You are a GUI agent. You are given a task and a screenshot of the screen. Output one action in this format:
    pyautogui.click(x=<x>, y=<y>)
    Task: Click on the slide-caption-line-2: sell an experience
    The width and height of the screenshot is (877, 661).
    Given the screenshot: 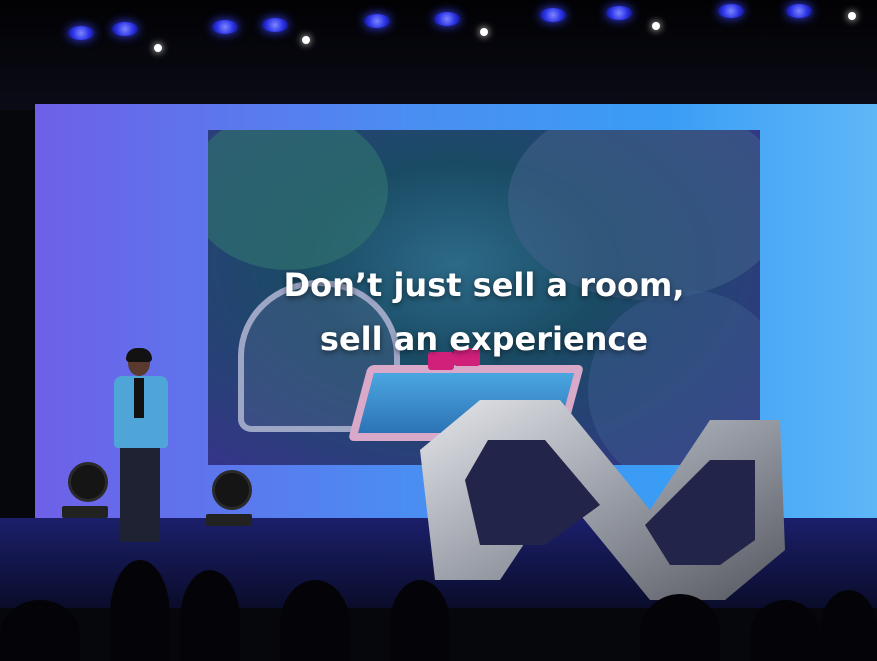 What is the action you would take?
    pyautogui.click(x=484, y=339)
    